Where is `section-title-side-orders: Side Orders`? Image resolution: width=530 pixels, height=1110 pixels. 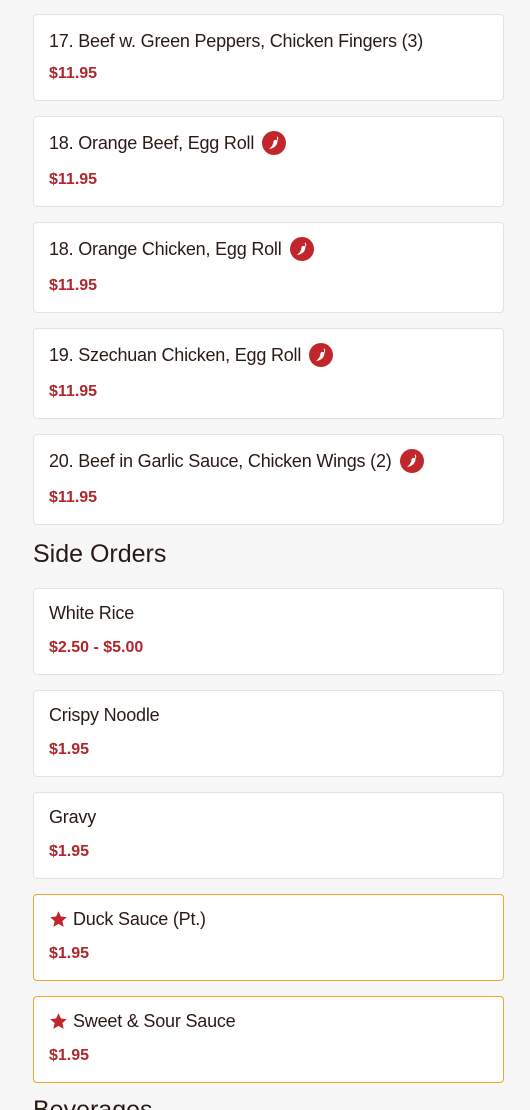 section-title-side-orders: Side Orders is located at coordinates (100, 554).